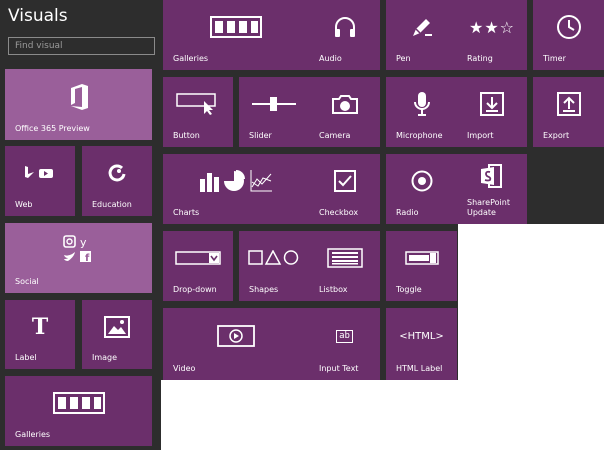 The image size is (604, 450). What do you see at coordinates (488, 207) in the screenshot?
I see `tile-label: SharePoint Update` at bounding box center [488, 207].